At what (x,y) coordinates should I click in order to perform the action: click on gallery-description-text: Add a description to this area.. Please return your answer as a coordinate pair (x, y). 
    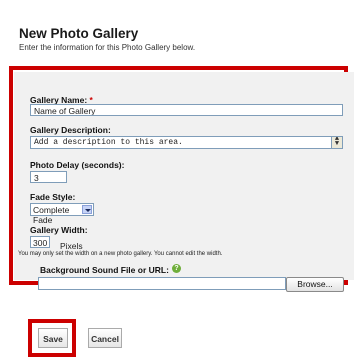
    Looking at the image, I should click on (108, 142).